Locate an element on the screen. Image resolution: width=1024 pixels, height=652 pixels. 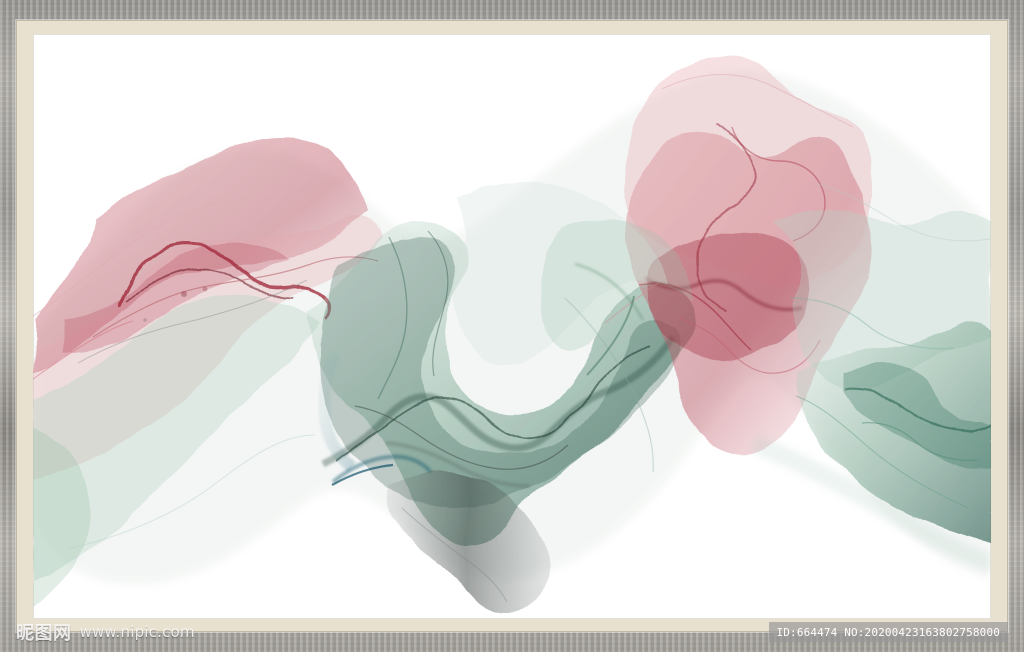
nipic-logo-text: 昵图网 is located at coordinates (44, 633).